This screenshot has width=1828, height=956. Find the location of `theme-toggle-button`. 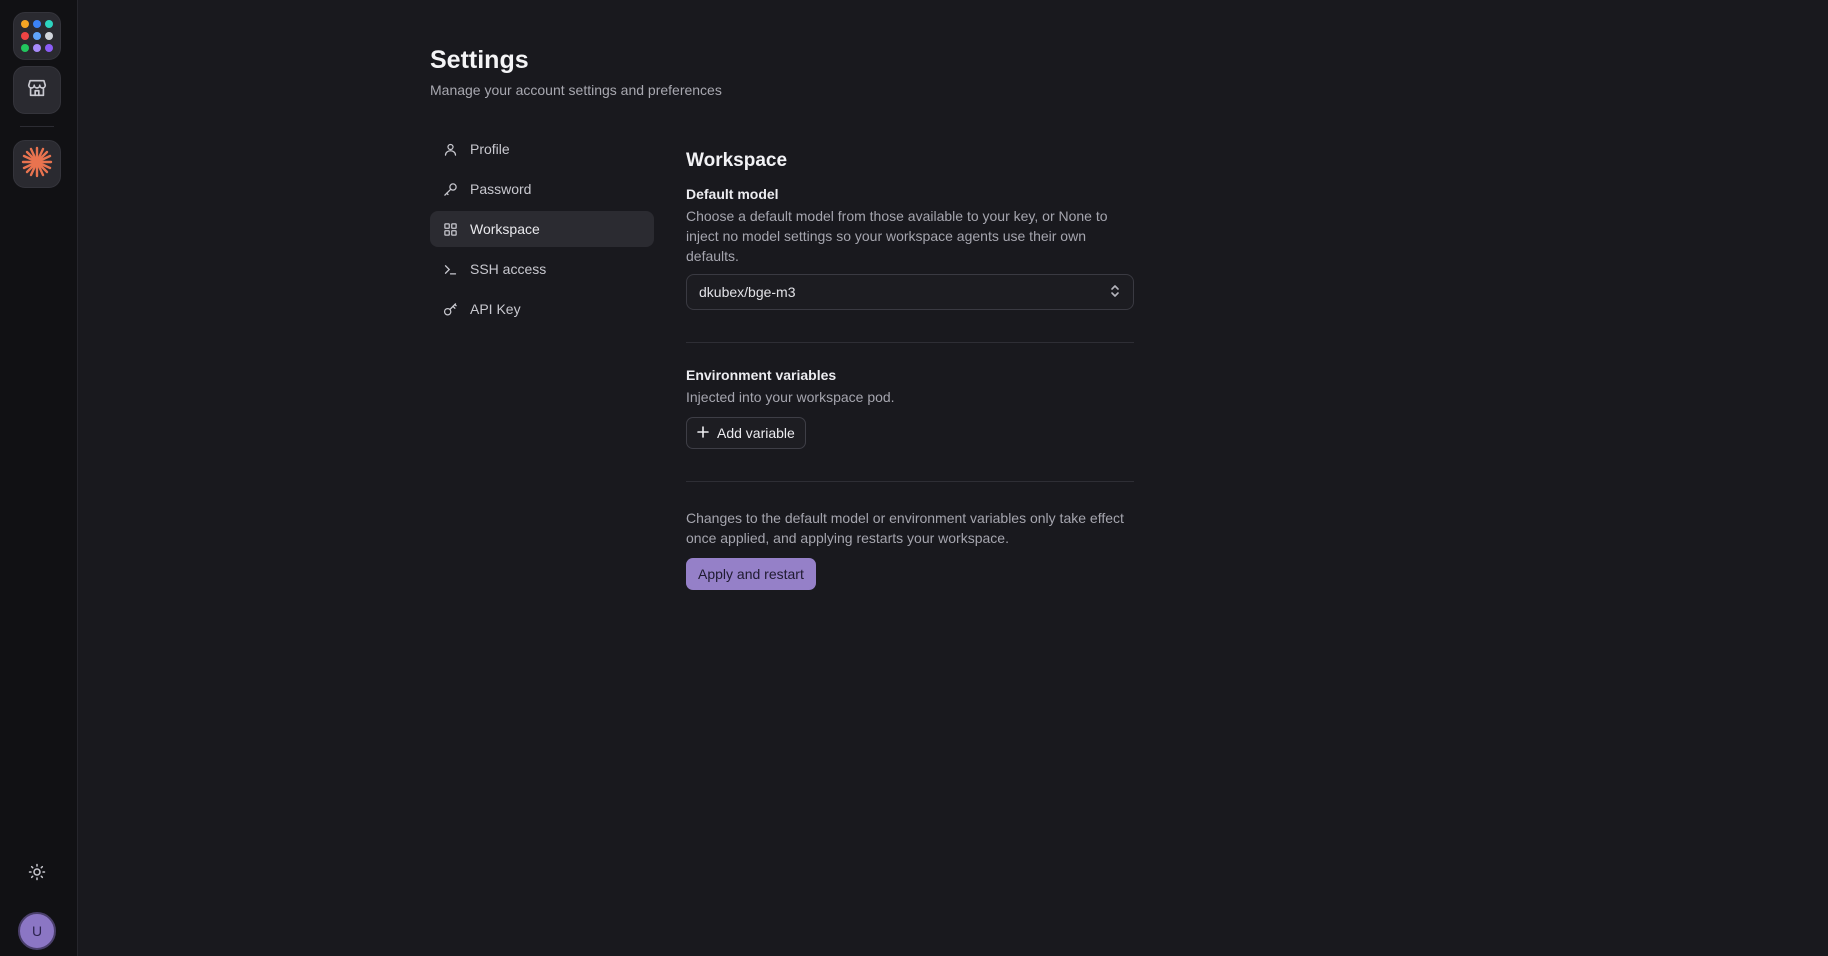

theme-toggle-button is located at coordinates (37, 874).